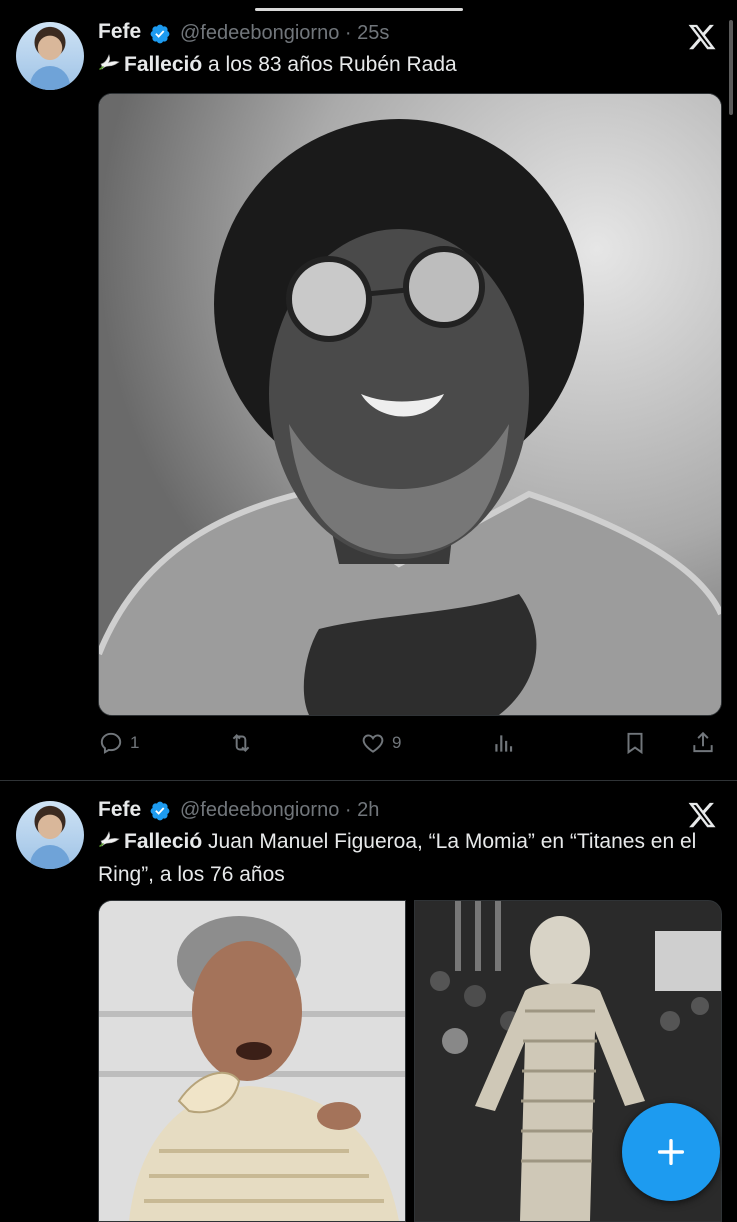 The width and height of the screenshot is (737, 1222). What do you see at coordinates (409, 743) in the screenshot?
I see `tweet-actions: 1 9` at bounding box center [409, 743].